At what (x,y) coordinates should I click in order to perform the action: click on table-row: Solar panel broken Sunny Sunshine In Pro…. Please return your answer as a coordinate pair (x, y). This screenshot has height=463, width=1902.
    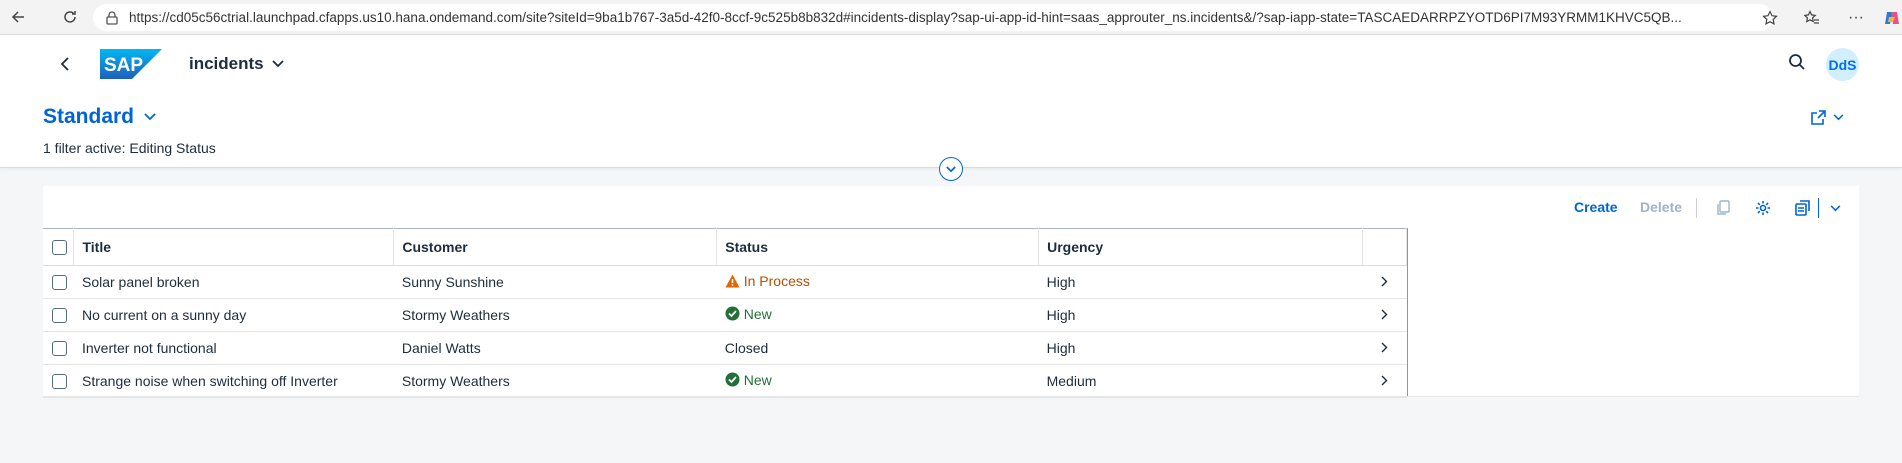
    Looking at the image, I should click on (725, 282).